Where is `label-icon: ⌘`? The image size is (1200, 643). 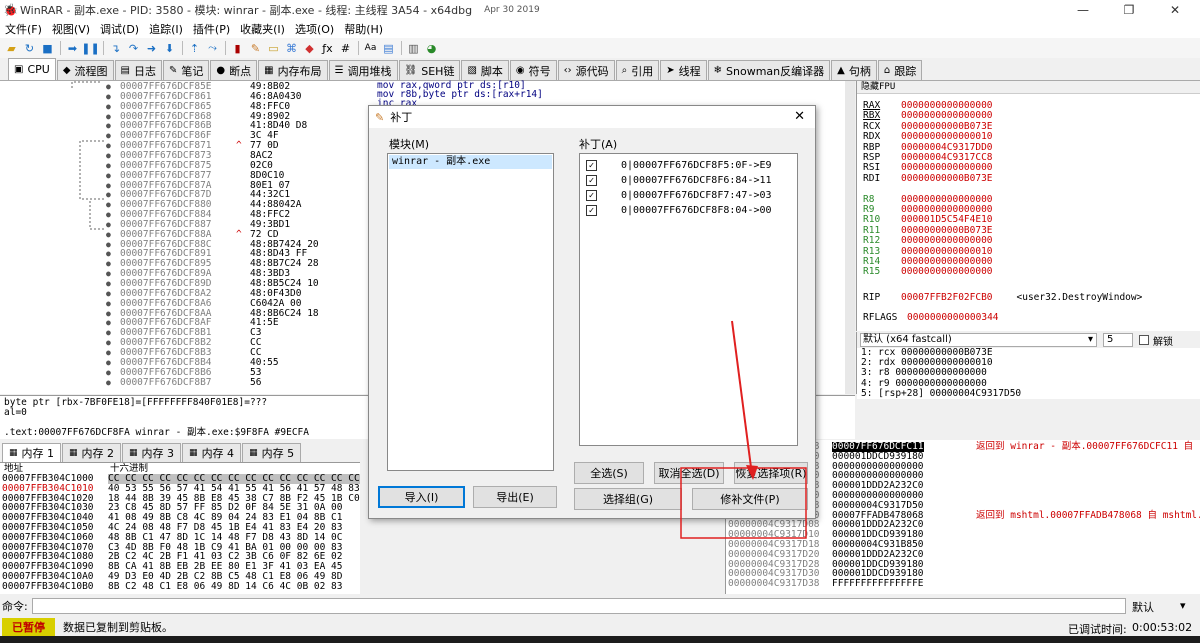
label-icon: ⌘ is located at coordinates (291, 48).